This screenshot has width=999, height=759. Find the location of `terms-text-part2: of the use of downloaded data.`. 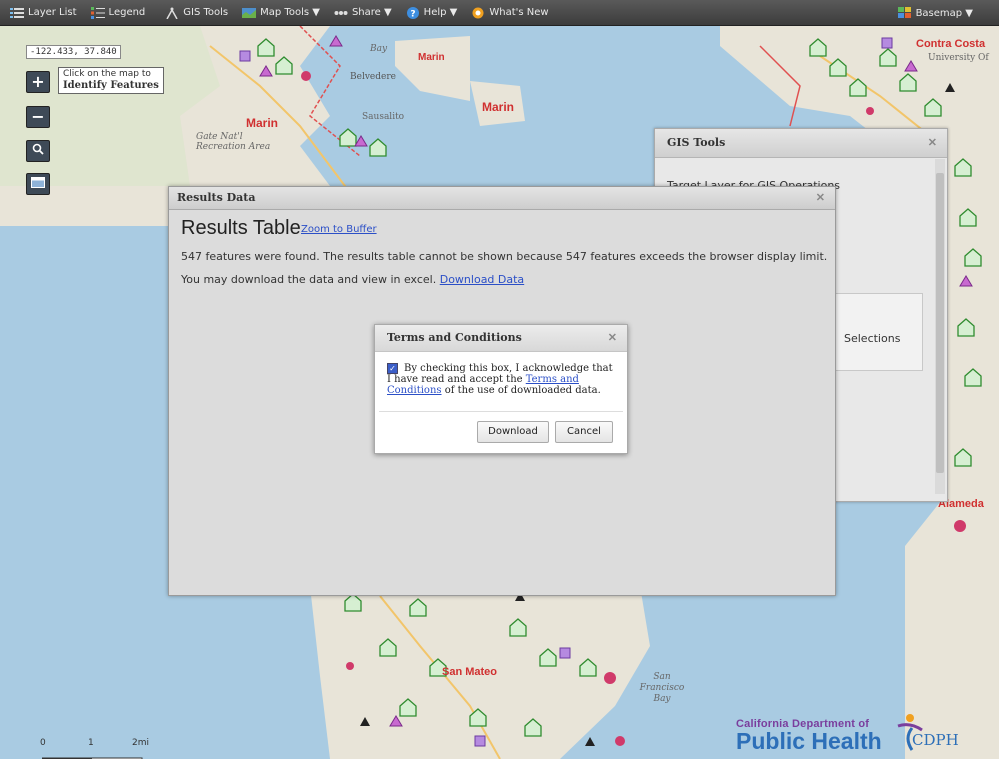

terms-text-part2: of the use of downloaded data. is located at coordinates (522, 390).